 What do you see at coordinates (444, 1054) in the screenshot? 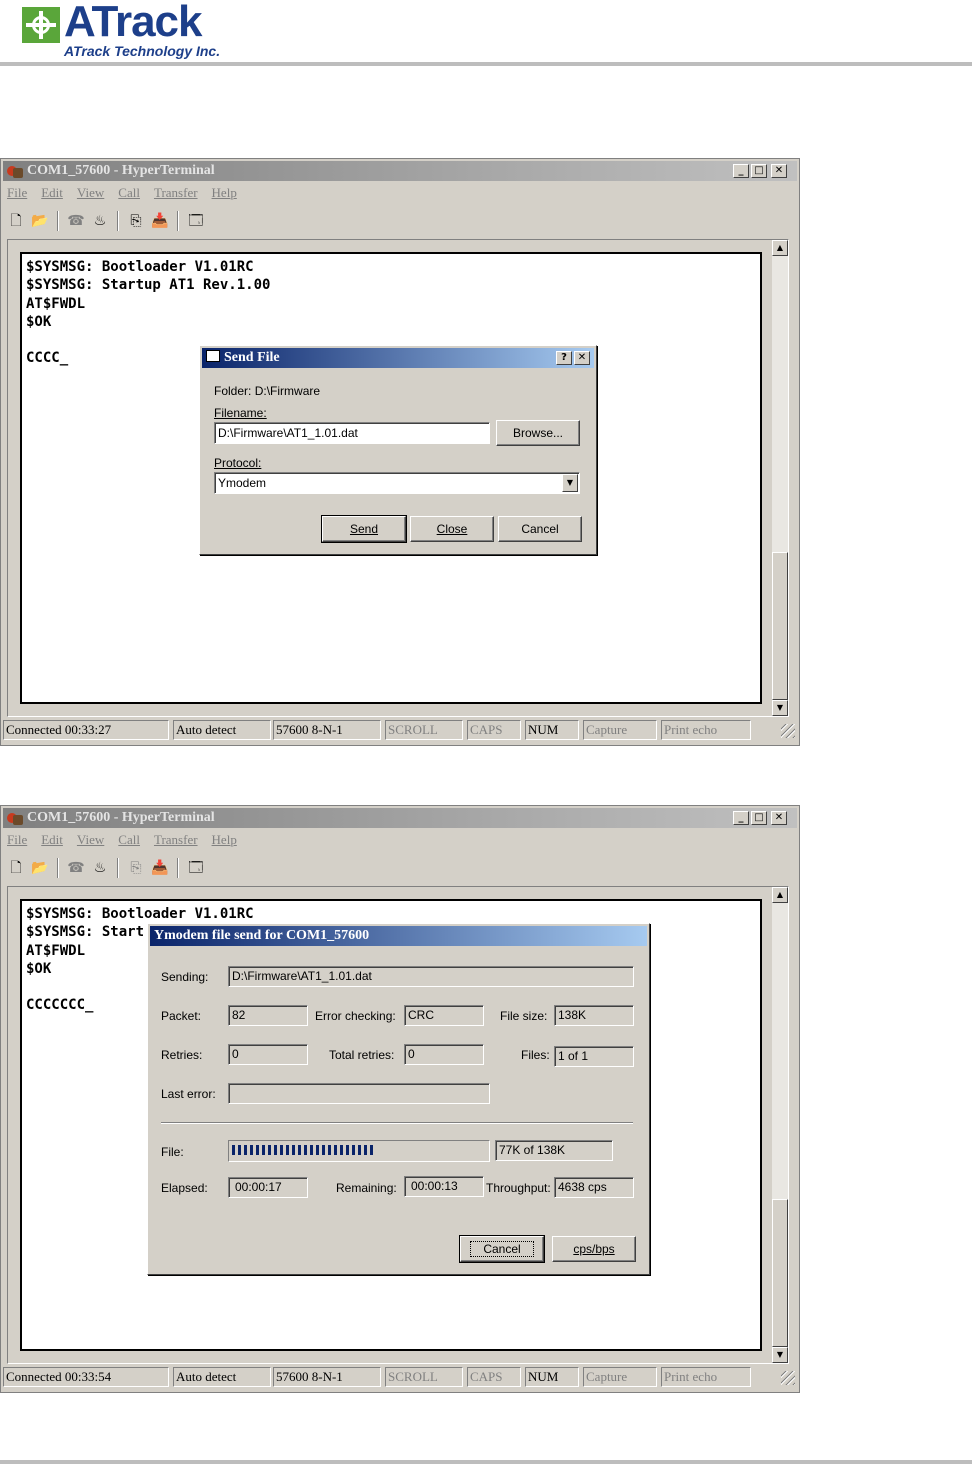
I see `total-retries-value: 0` at bounding box center [444, 1054].